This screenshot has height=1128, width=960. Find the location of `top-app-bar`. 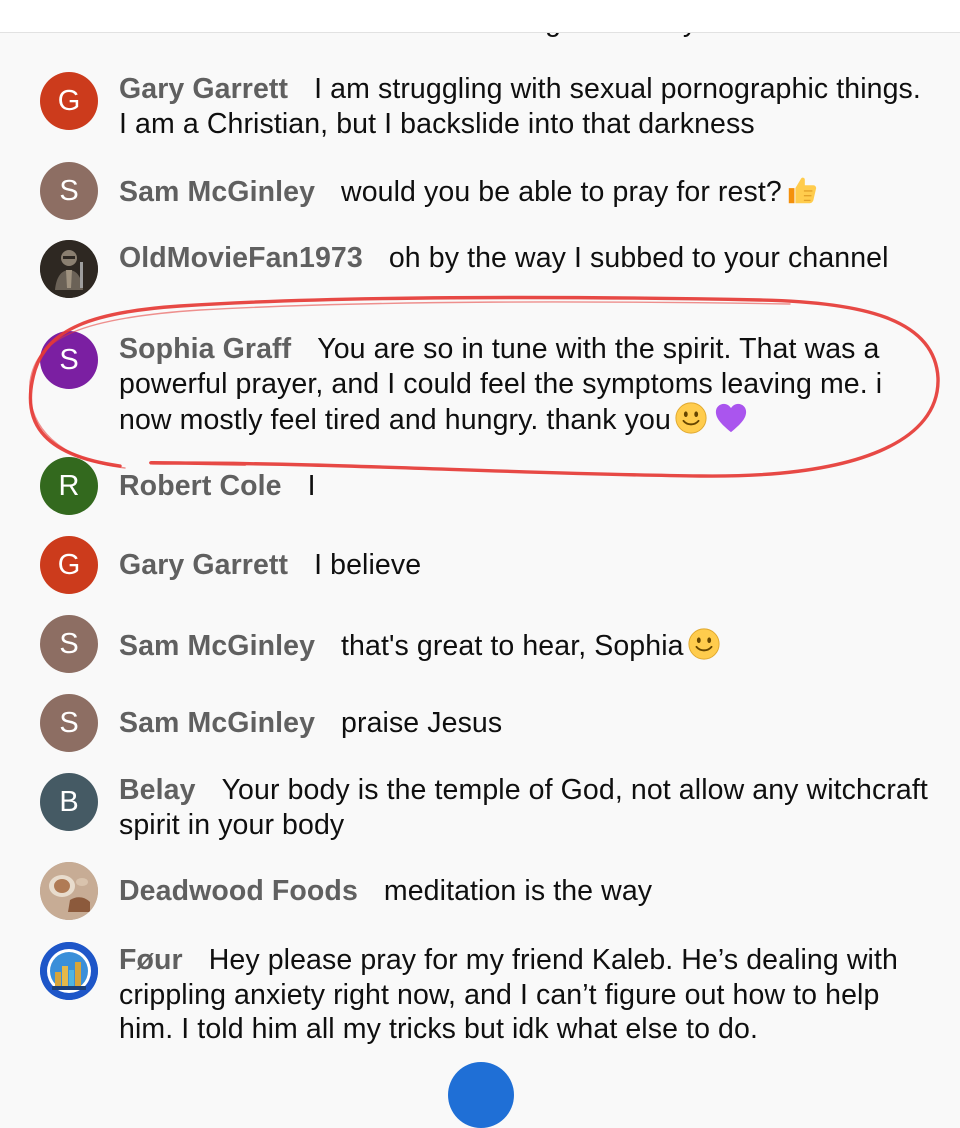

top-app-bar is located at coordinates (480, 16).